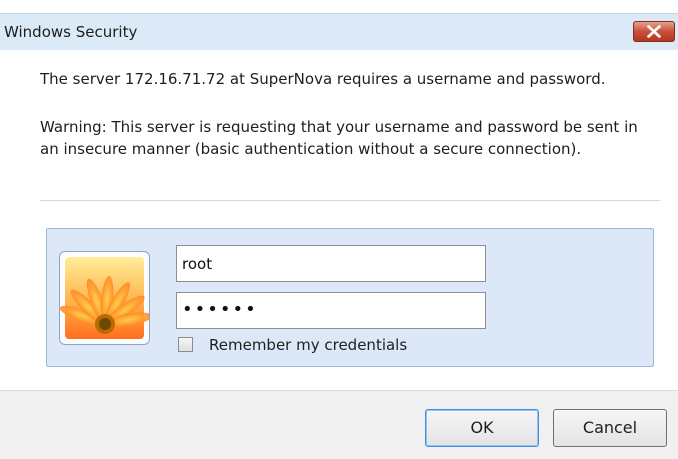  I want to click on cancel-button: Cancel, so click(610, 428).